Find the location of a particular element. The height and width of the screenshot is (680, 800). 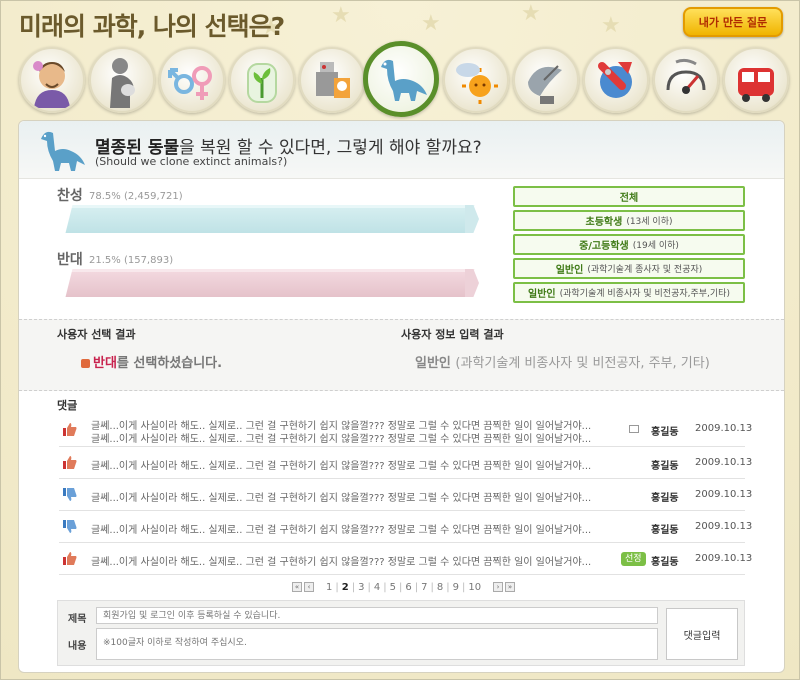

filter-general-science: 일반인 (과학기술계 종사자 및 전공자) is located at coordinates (629, 268).